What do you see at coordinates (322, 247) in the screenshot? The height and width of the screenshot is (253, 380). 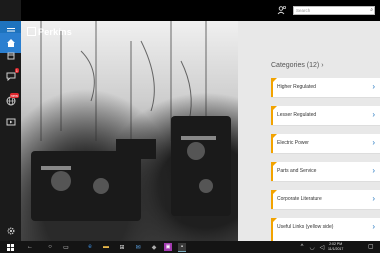 I see `volume-icon: ◁` at bounding box center [322, 247].